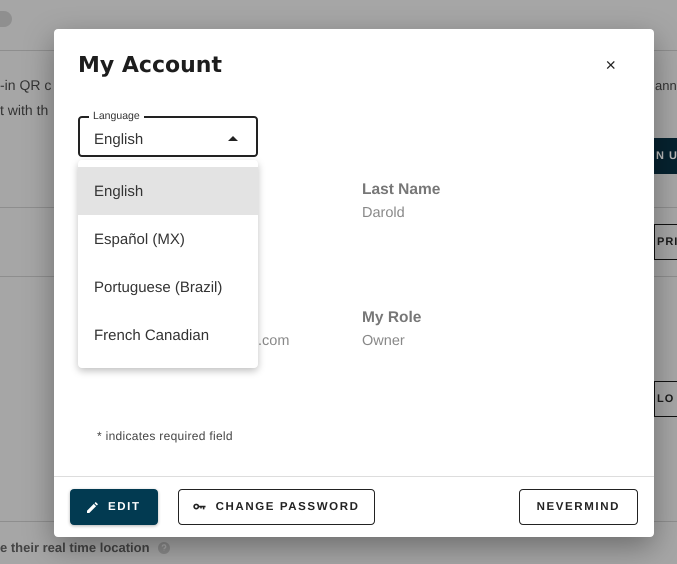 Image resolution: width=677 pixels, height=564 pixels. What do you see at coordinates (25, 110) in the screenshot?
I see `background-text: t with th` at bounding box center [25, 110].